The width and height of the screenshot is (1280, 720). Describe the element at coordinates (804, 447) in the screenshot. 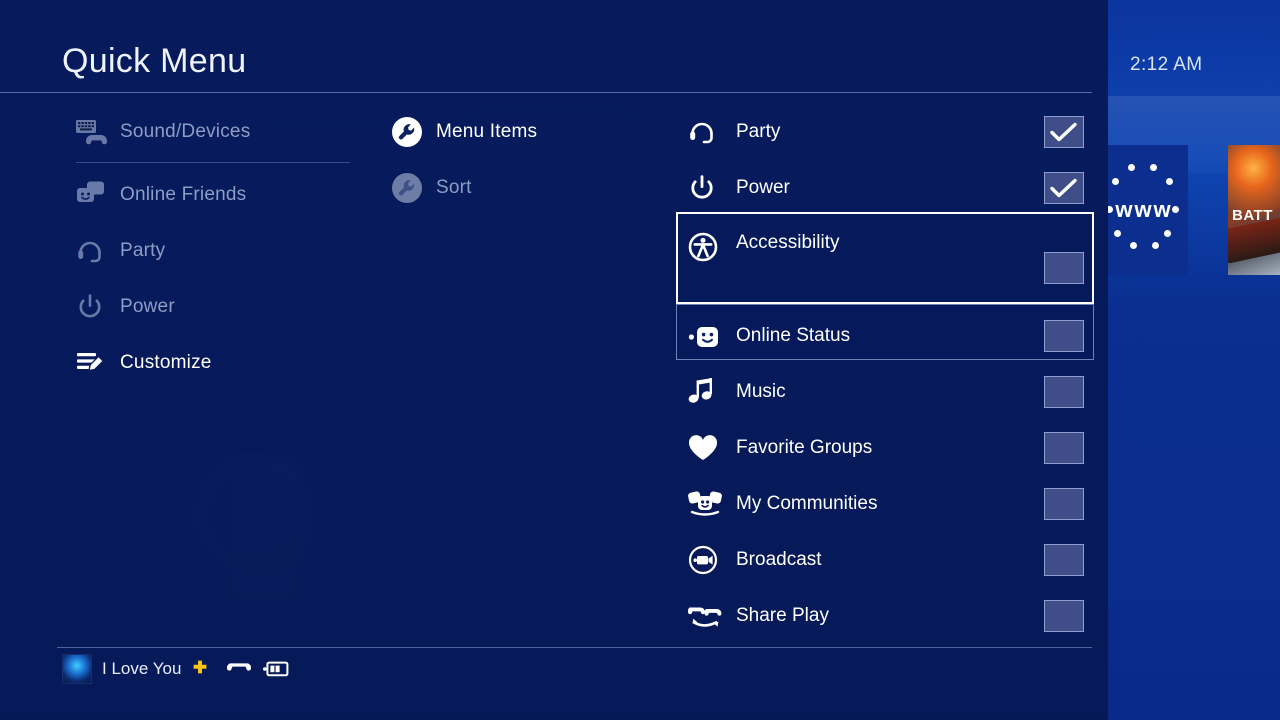

I see `menu-row-label: Favorite Groups` at that location.